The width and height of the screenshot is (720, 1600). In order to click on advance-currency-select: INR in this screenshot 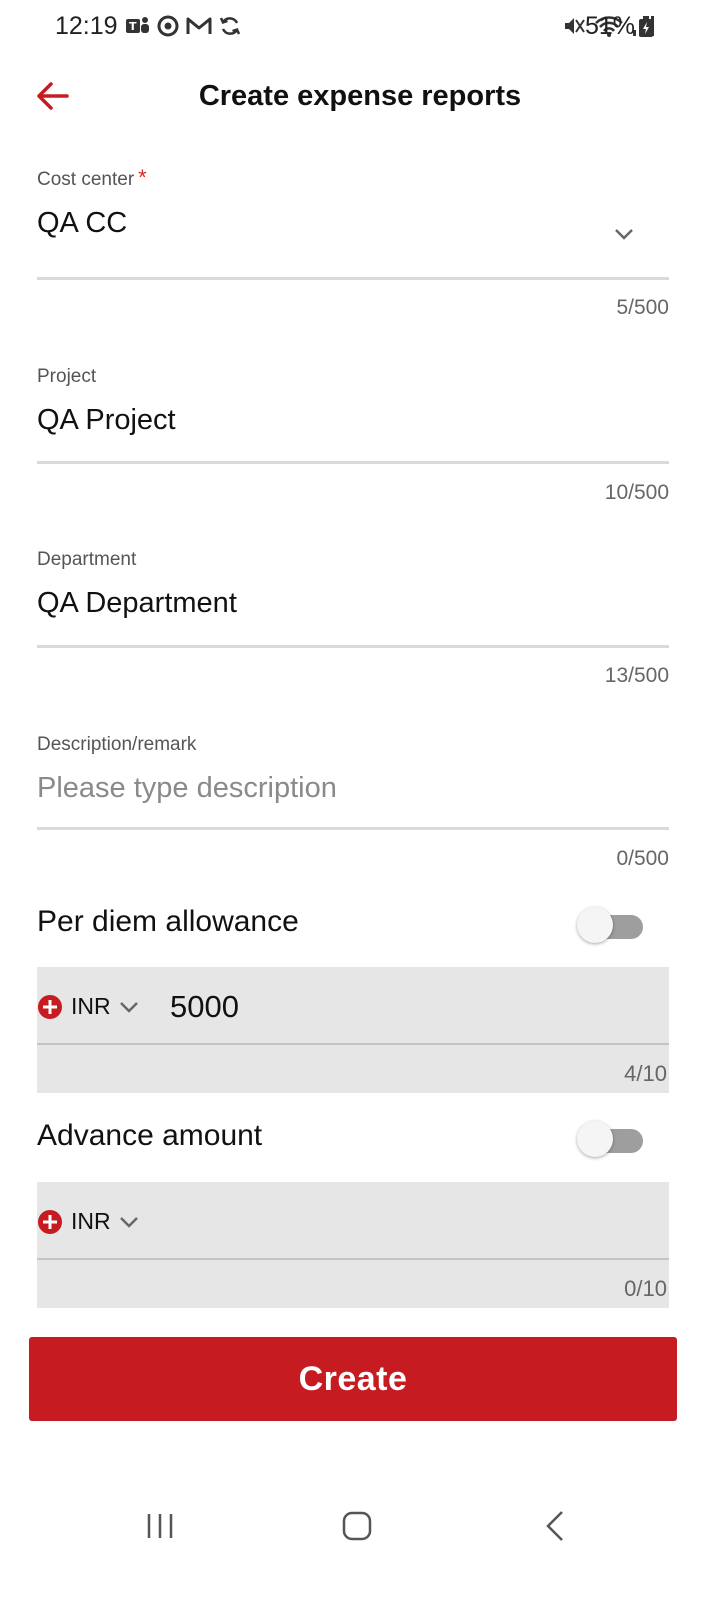, I will do `click(88, 1221)`.